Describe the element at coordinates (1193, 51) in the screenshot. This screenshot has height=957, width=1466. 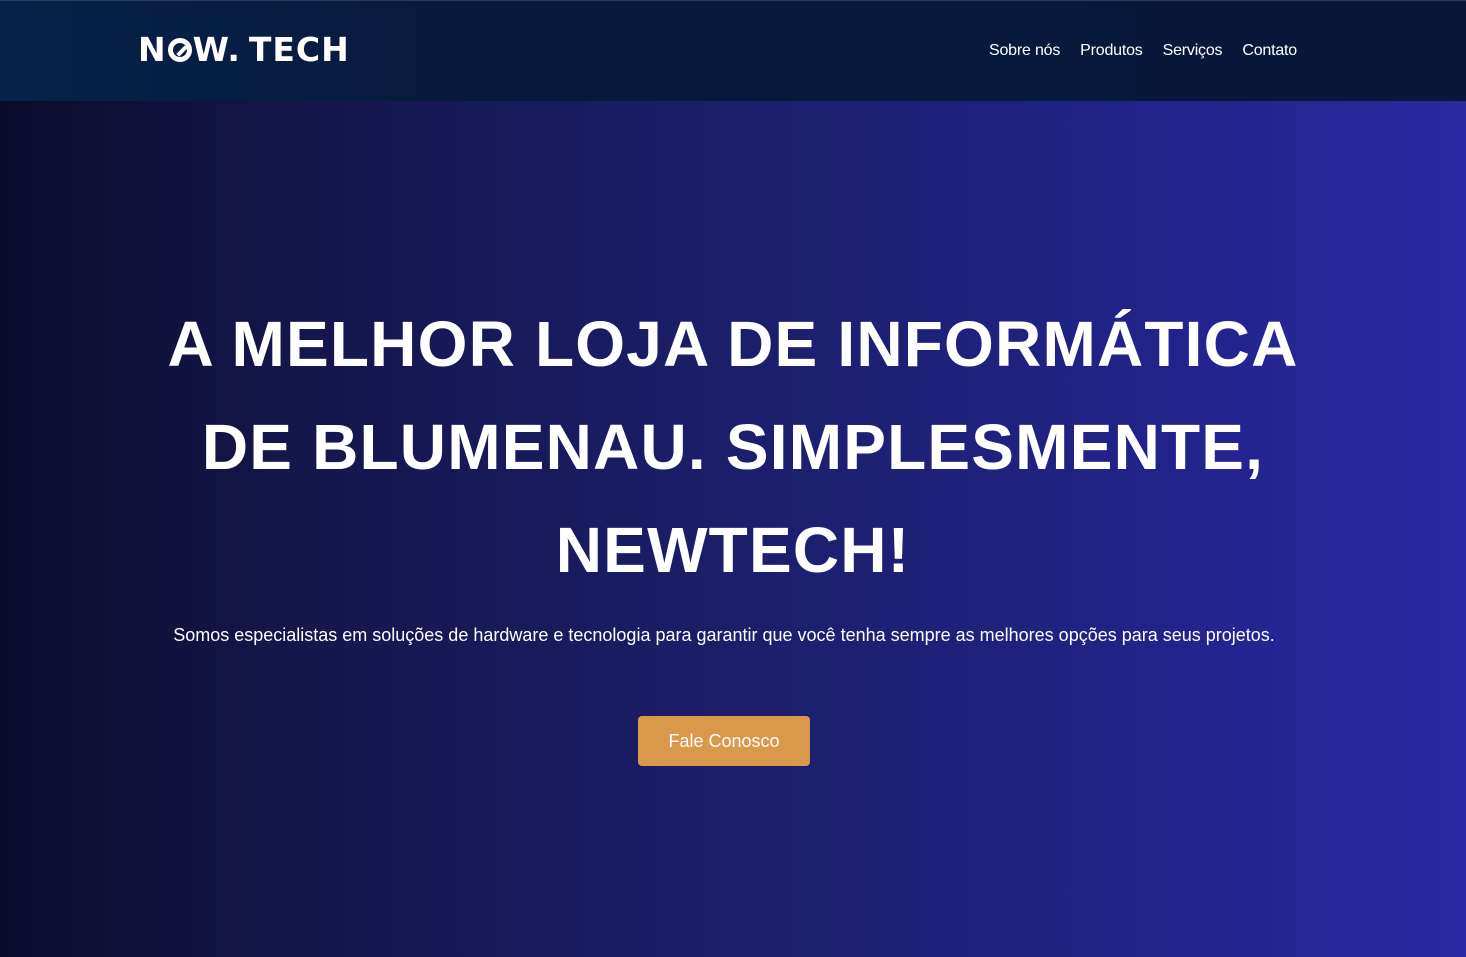
I see `nav-link-servicos: Serviços` at that location.